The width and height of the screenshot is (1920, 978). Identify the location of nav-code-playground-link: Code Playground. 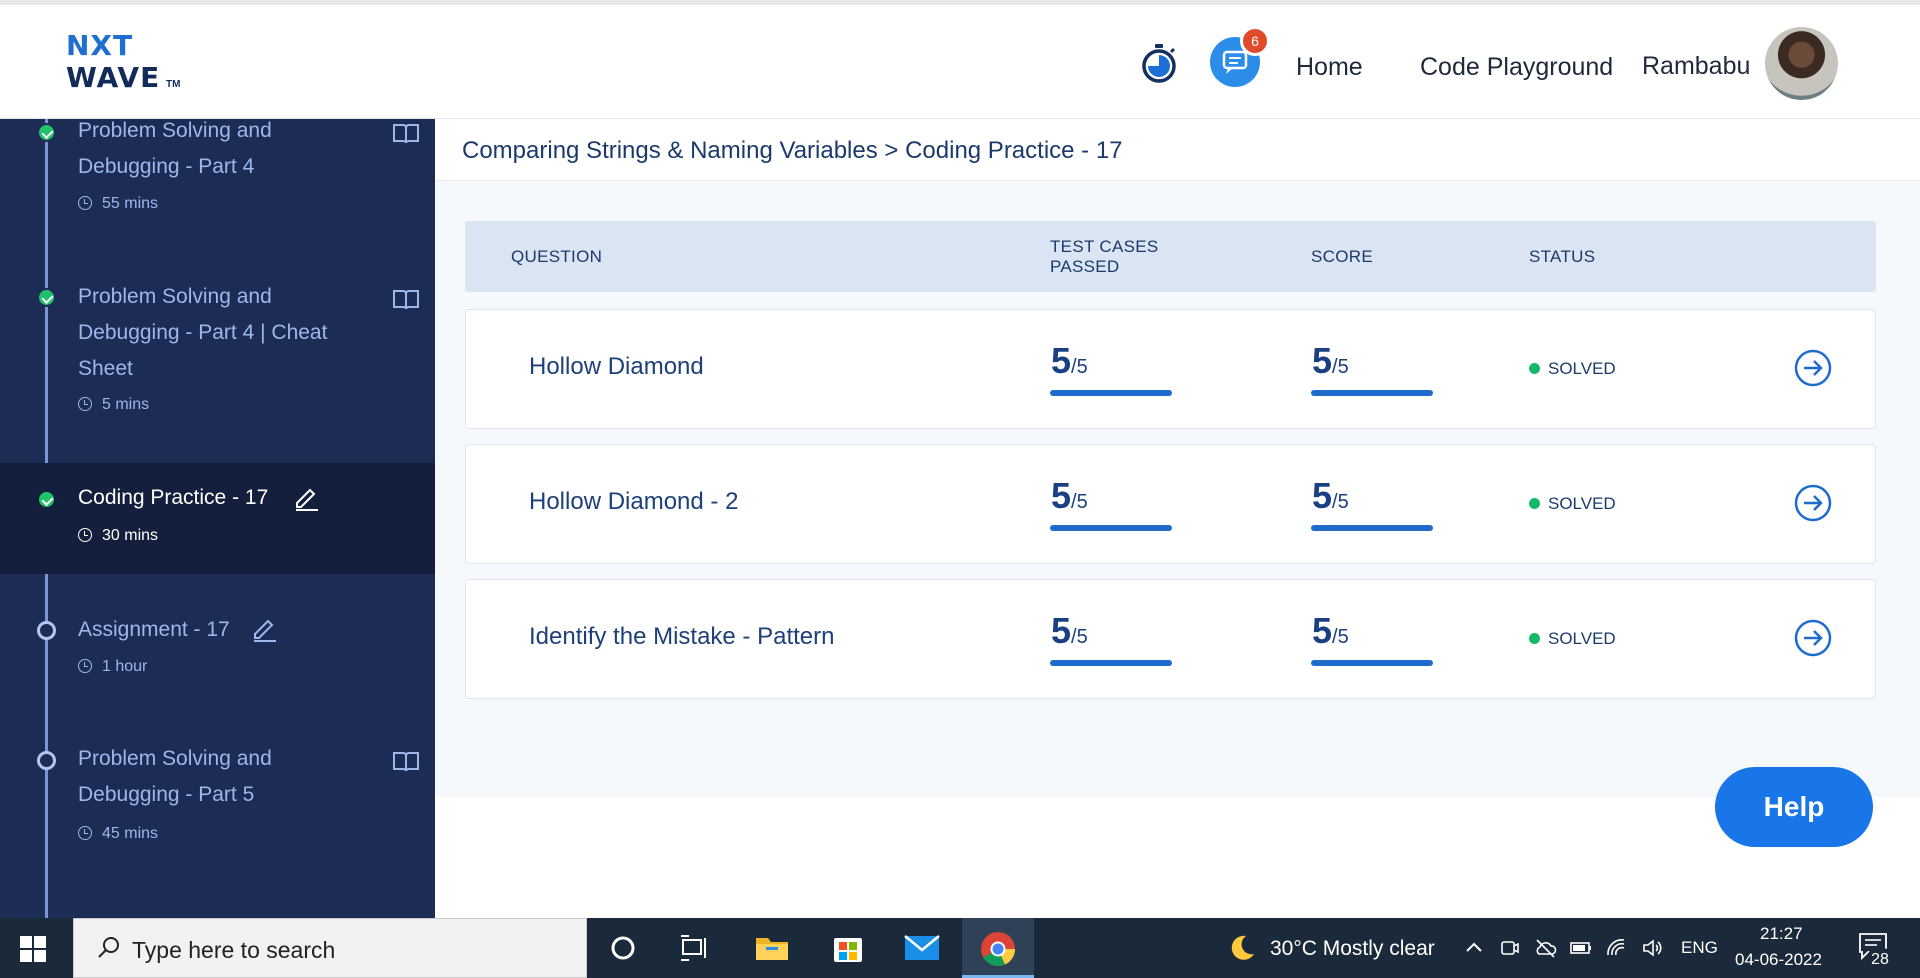
(1516, 67).